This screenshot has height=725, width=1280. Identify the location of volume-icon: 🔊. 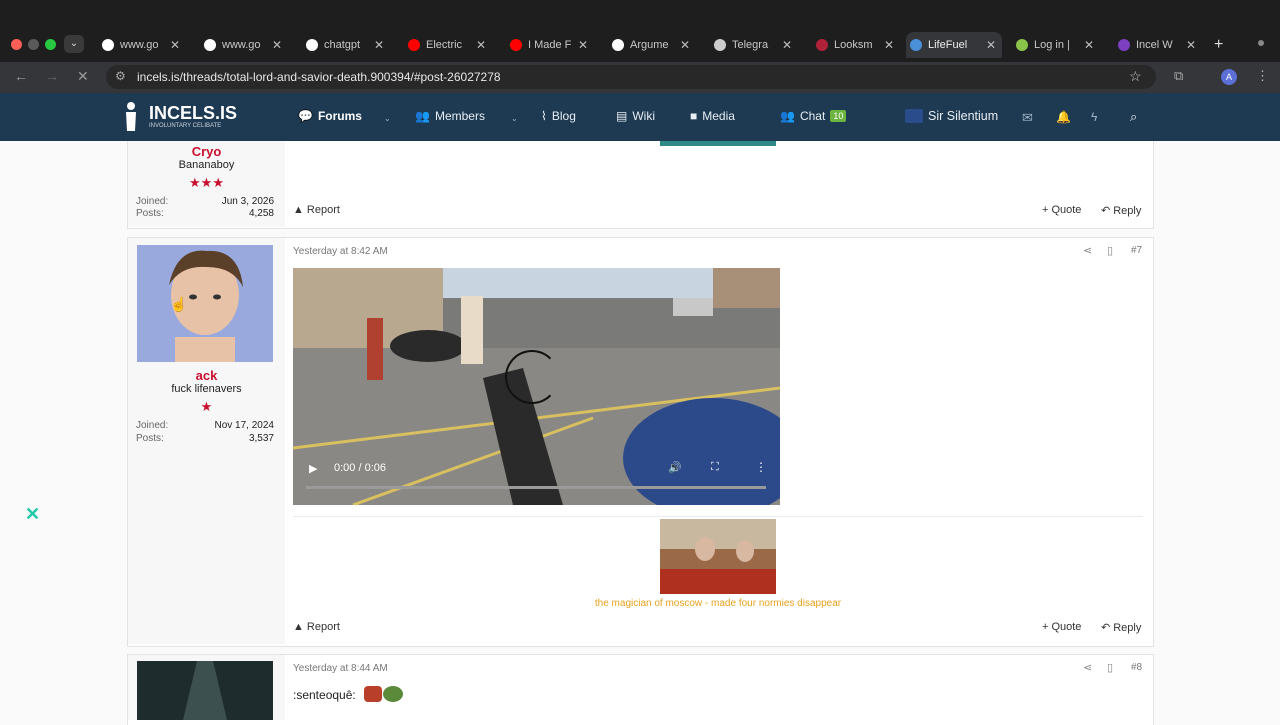
(675, 467).